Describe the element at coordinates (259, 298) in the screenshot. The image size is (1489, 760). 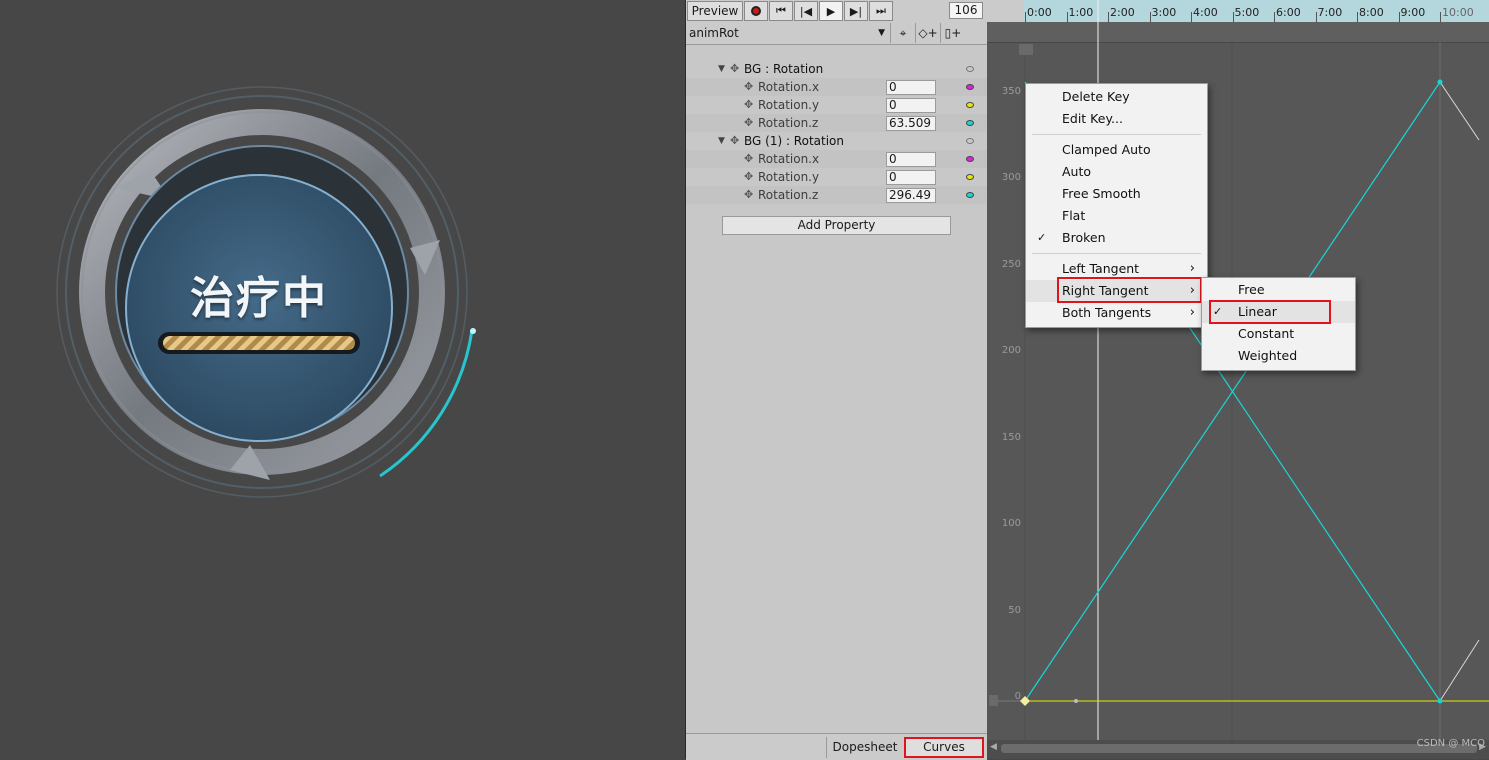
I see `treatment-status-label: 治疗中` at that location.